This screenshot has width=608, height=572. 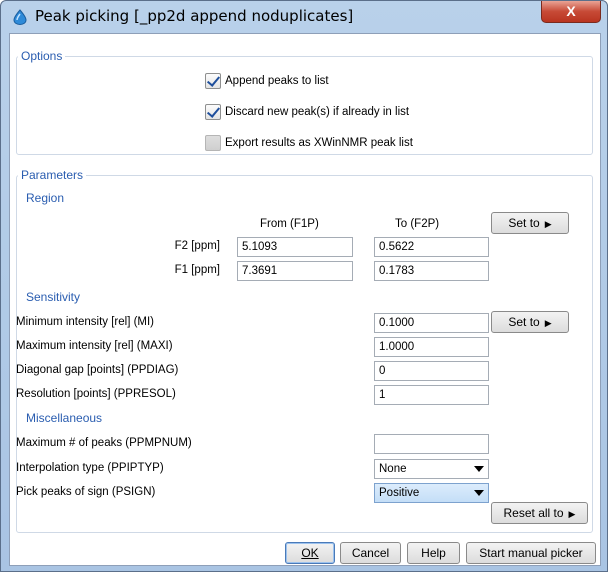 What do you see at coordinates (431, 395) in the screenshot?
I see `resolution-input: 1` at bounding box center [431, 395].